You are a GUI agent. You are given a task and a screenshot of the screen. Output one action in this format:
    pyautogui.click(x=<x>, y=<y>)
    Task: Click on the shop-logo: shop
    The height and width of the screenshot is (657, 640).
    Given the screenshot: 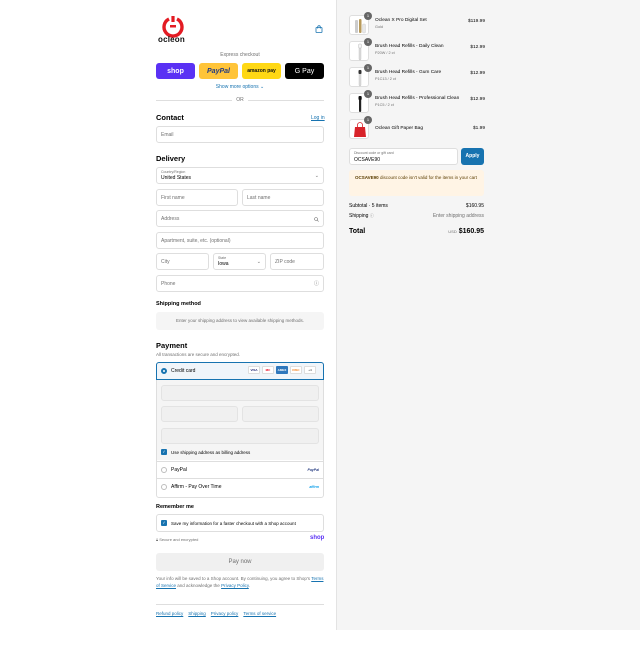 What is the action you would take?
    pyautogui.click(x=317, y=538)
    